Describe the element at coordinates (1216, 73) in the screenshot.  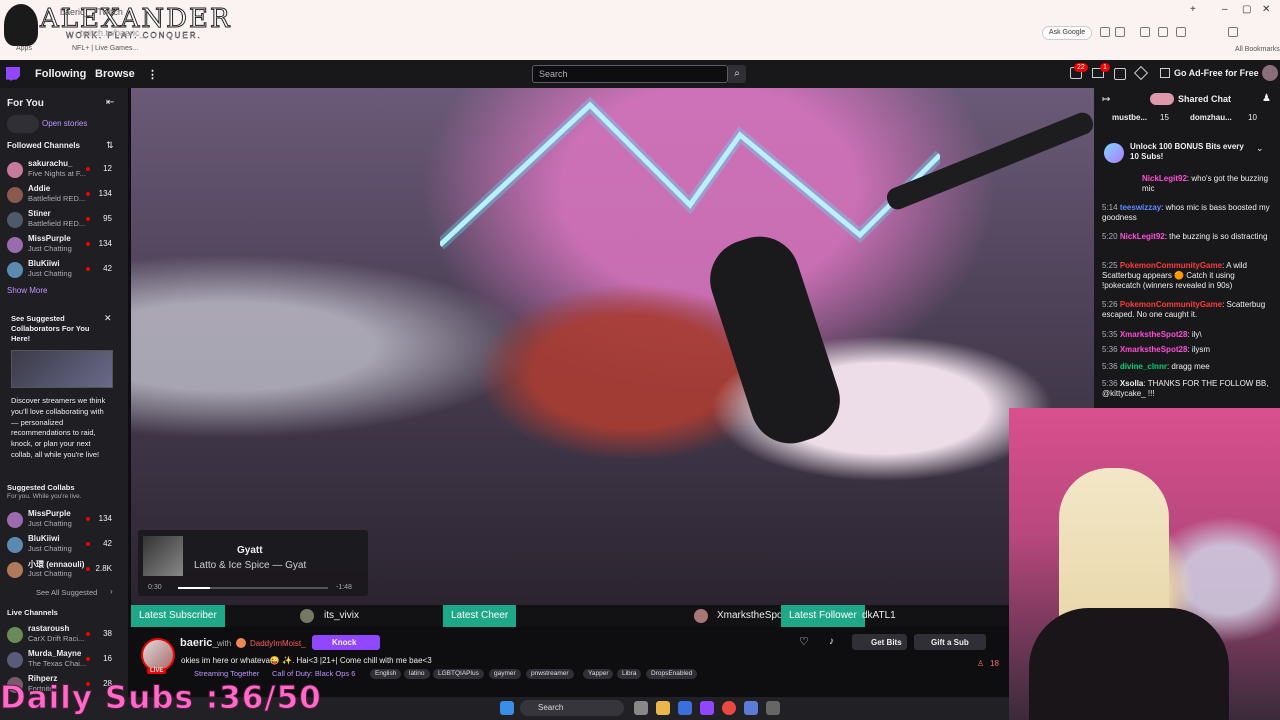
I see `go-ad-free-link: Go Ad-Free for Free` at that location.